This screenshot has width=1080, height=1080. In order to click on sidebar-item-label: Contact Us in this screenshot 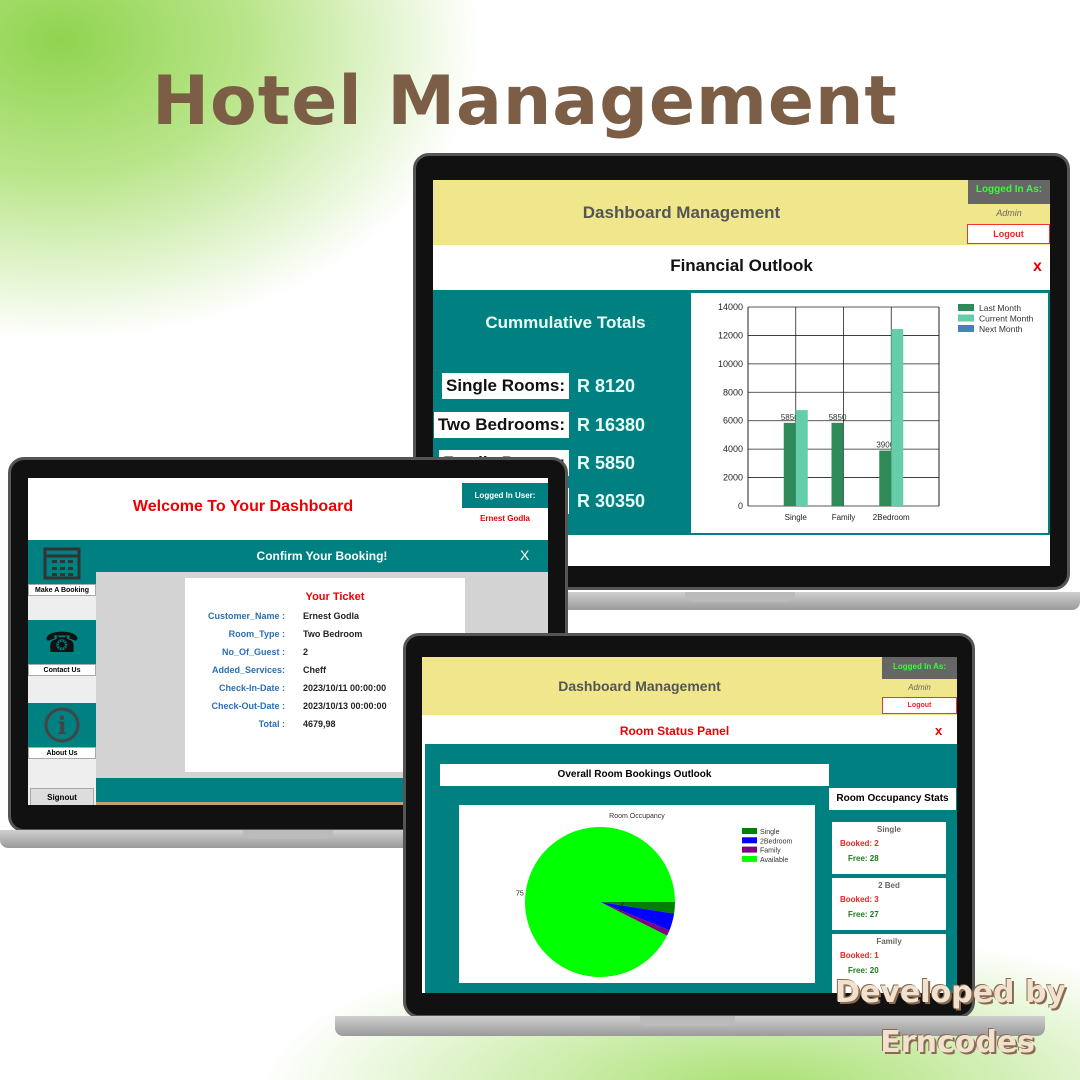, I will do `click(62, 670)`.